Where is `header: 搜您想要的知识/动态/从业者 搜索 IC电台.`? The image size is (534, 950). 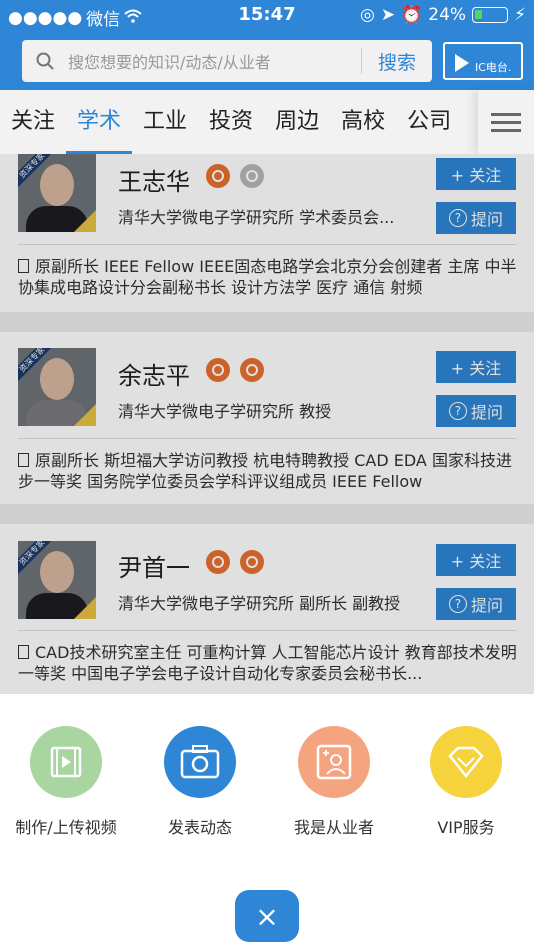
header: 搜您想要的知识/动态/从业者 搜索 IC电台. is located at coordinates (267, 61).